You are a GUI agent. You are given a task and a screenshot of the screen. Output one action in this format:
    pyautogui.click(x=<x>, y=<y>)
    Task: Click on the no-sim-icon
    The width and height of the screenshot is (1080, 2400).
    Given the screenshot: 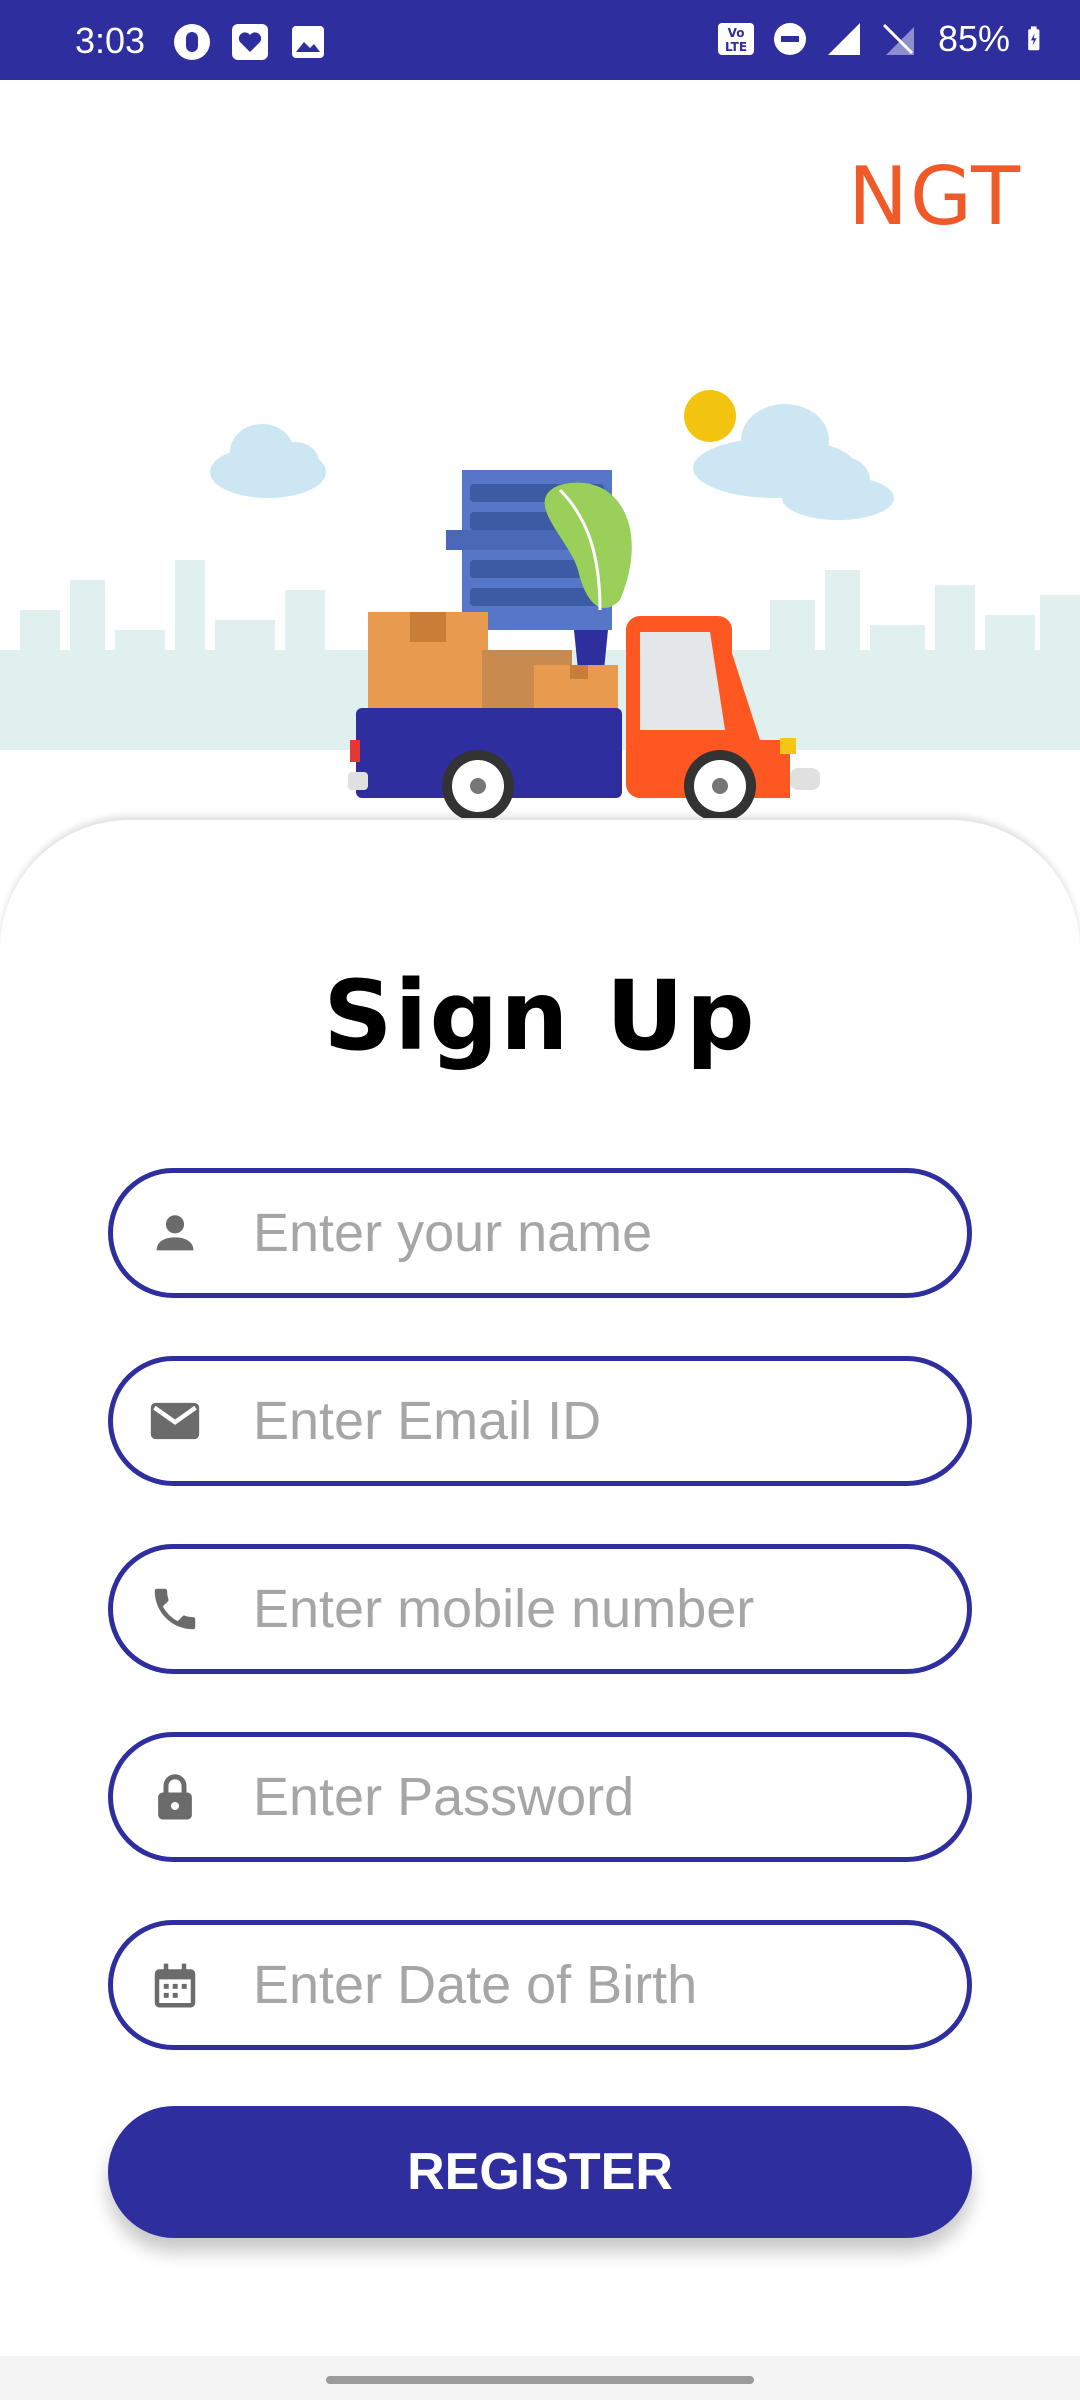 What is the action you would take?
    pyautogui.click(x=898, y=39)
    